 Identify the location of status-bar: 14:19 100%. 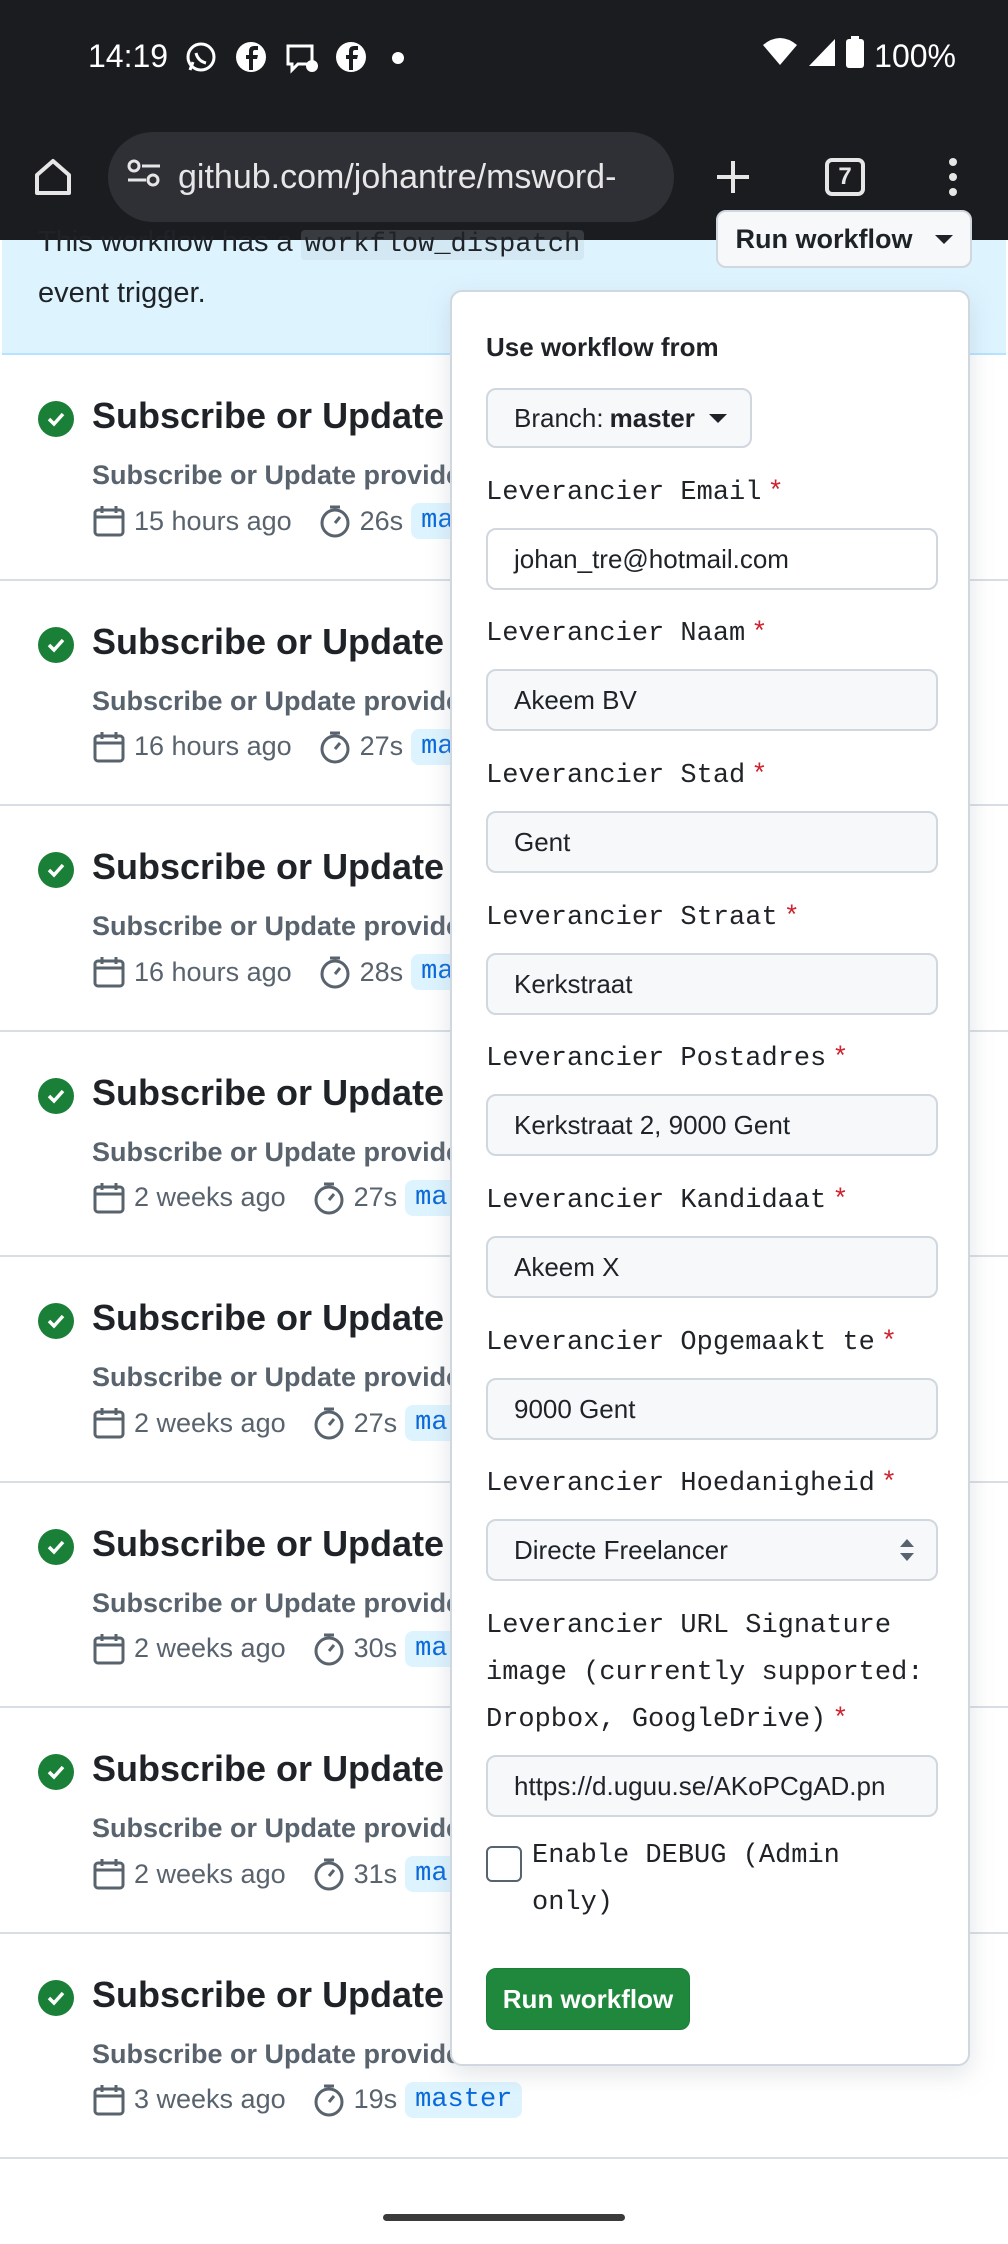
(504, 59).